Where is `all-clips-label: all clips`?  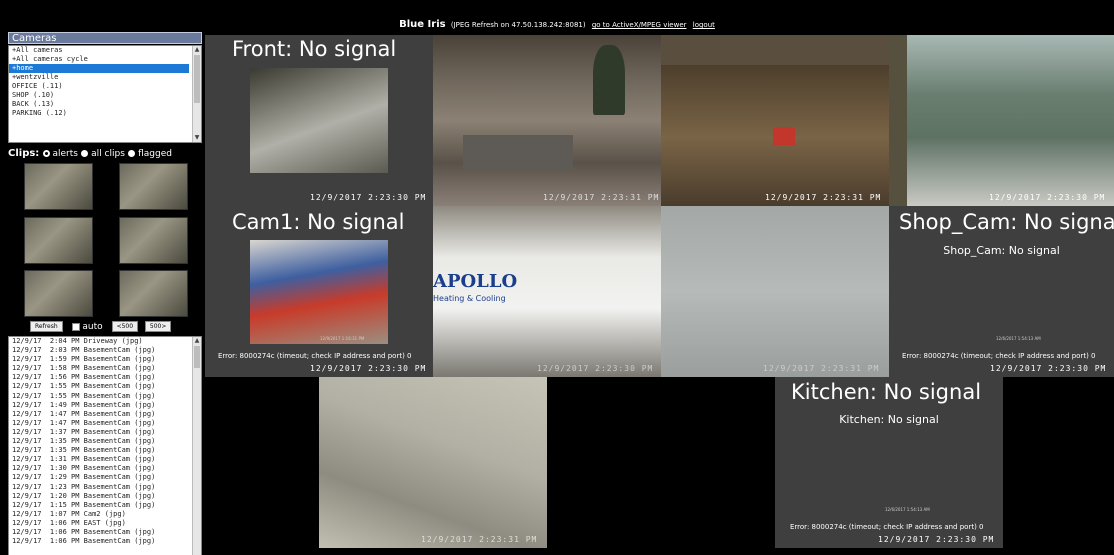 all-clips-label: all clips is located at coordinates (108, 154).